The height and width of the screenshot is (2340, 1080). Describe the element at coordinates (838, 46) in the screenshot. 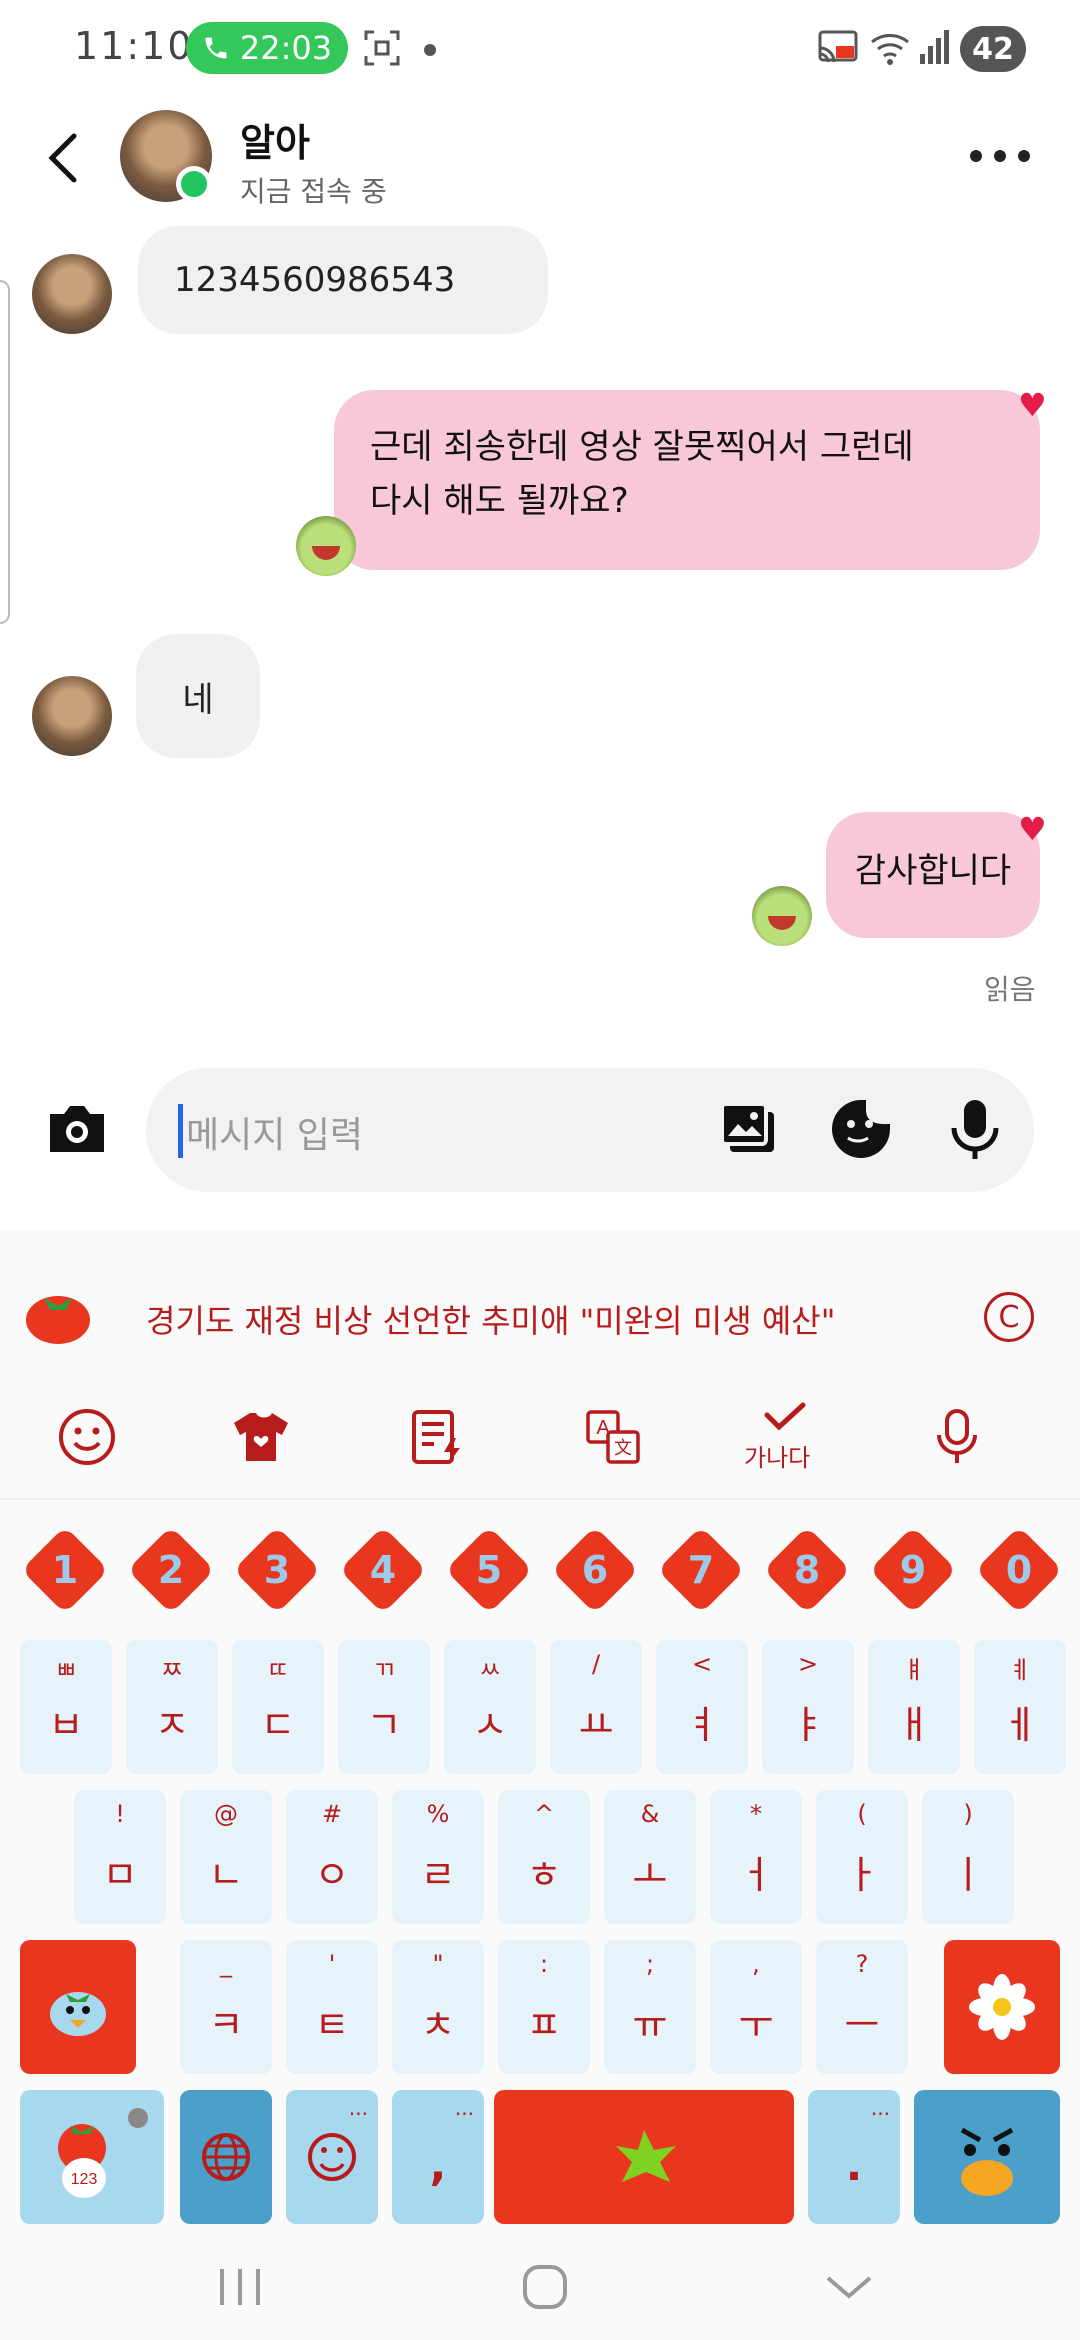

I see `cast-icon` at that location.